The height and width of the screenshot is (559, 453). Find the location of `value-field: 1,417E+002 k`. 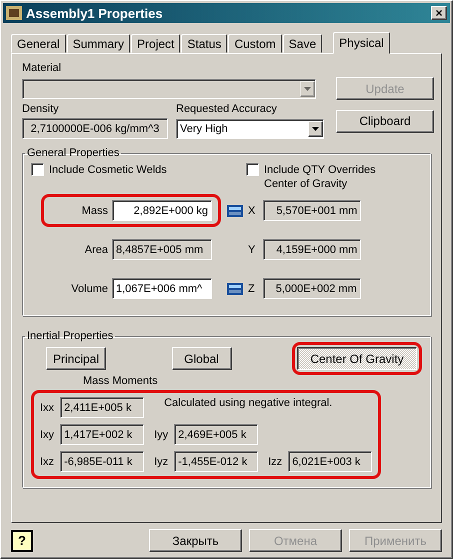

value-field: 1,417E+002 k is located at coordinates (102, 434).